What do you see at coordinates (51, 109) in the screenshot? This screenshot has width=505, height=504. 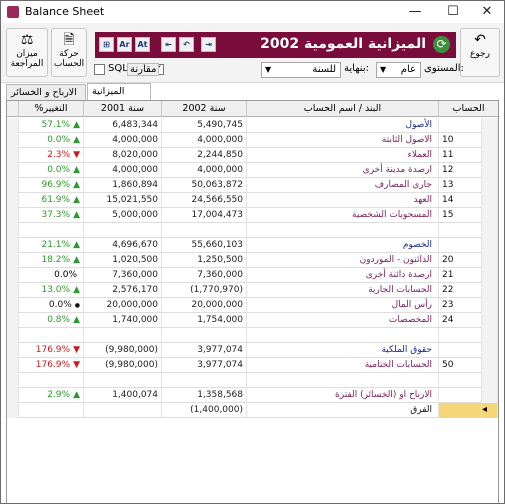 I see `header-pct: %التغيير` at bounding box center [51, 109].